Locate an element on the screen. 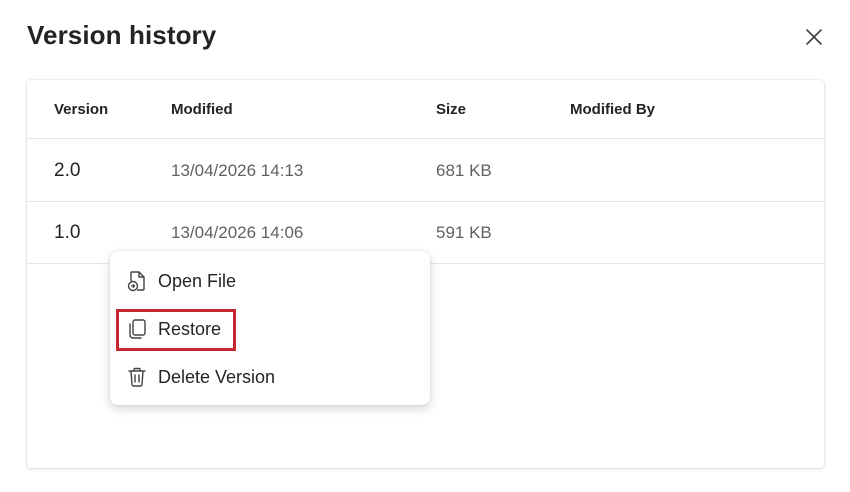 The width and height of the screenshot is (850, 492). column-header-modified-by: Modified By is located at coordinates (612, 109).